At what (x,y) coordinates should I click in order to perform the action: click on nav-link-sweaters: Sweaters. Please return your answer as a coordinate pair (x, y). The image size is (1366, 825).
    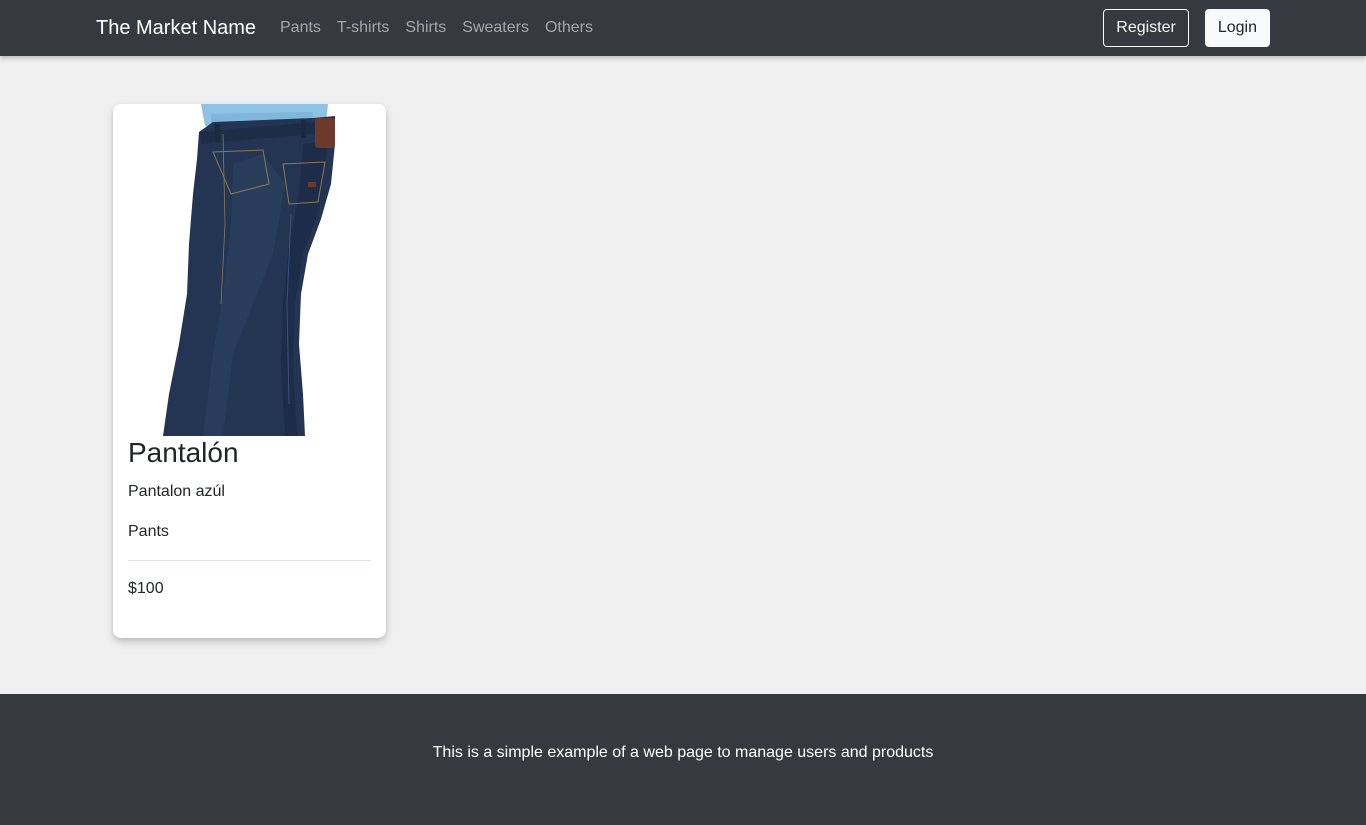
    Looking at the image, I should click on (495, 28).